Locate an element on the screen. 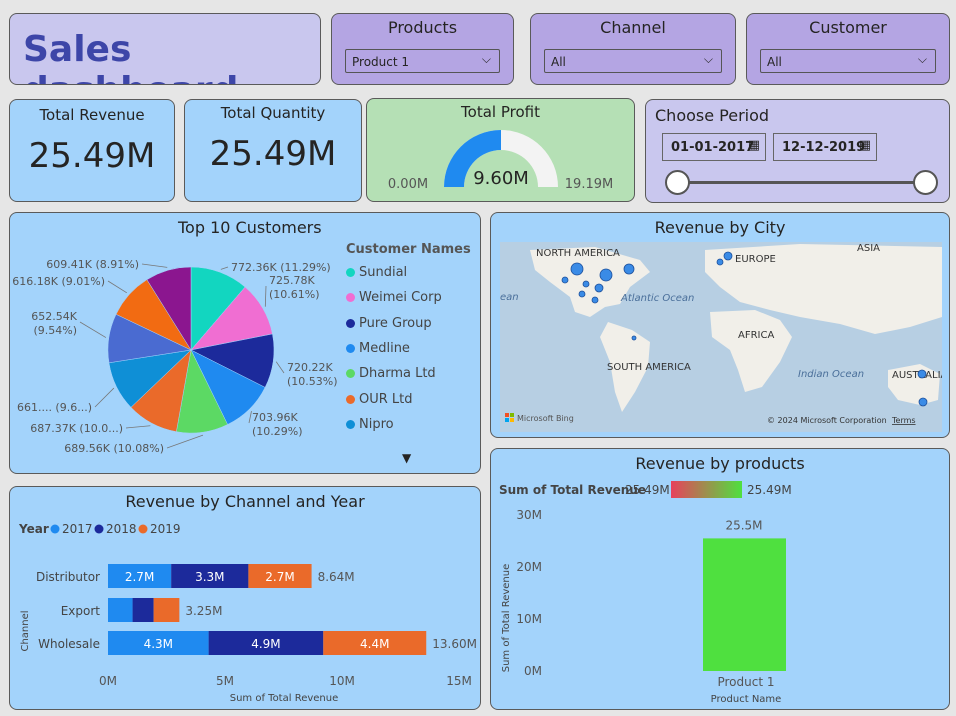 The image size is (956, 716). customer-legend-title: Customer Names is located at coordinates (408, 249).